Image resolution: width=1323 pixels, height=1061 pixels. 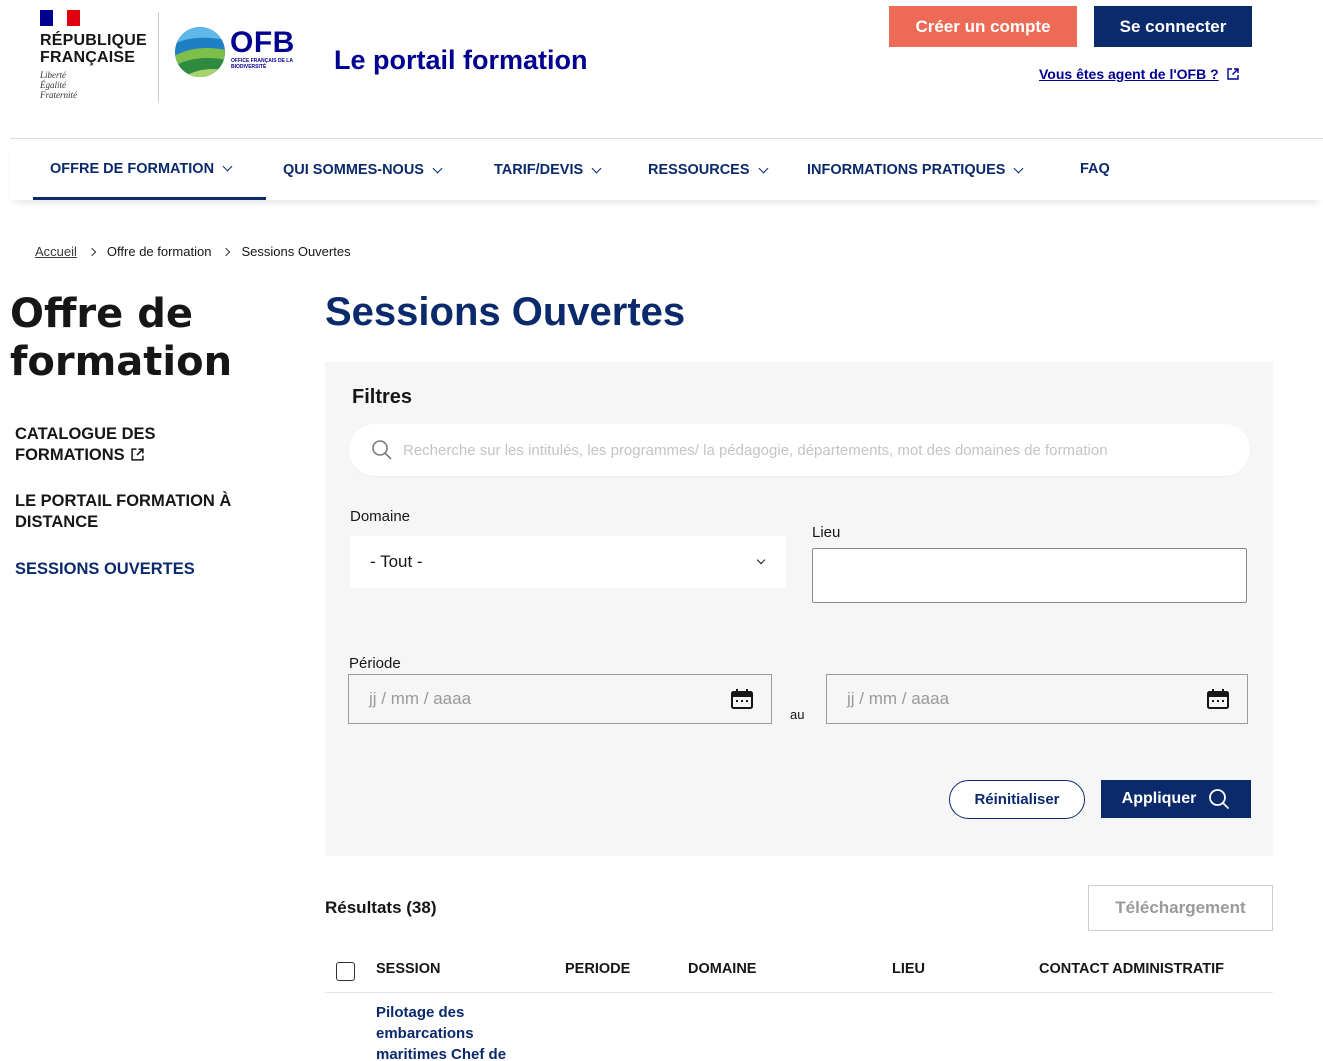 I want to click on column-domaine: DOMAINE, so click(x=722, y=969).